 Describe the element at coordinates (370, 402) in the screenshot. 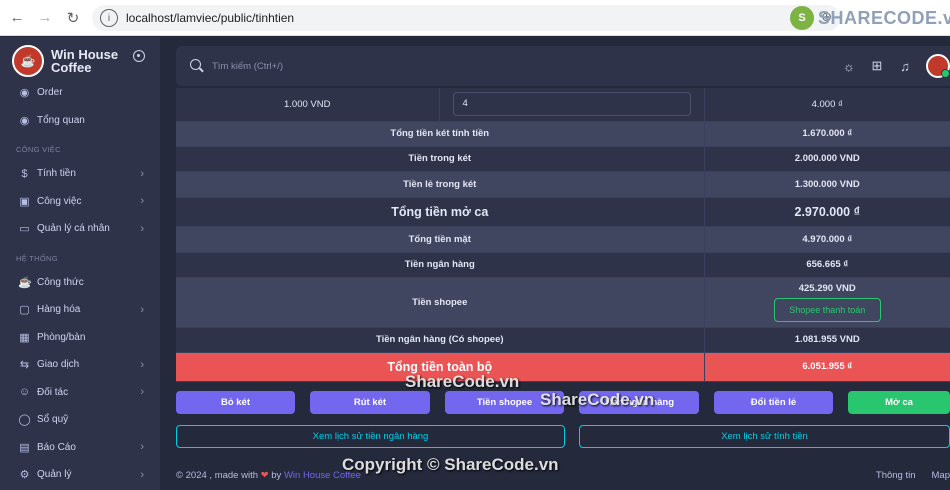

I see `rut-ket-button: Rút két` at that location.